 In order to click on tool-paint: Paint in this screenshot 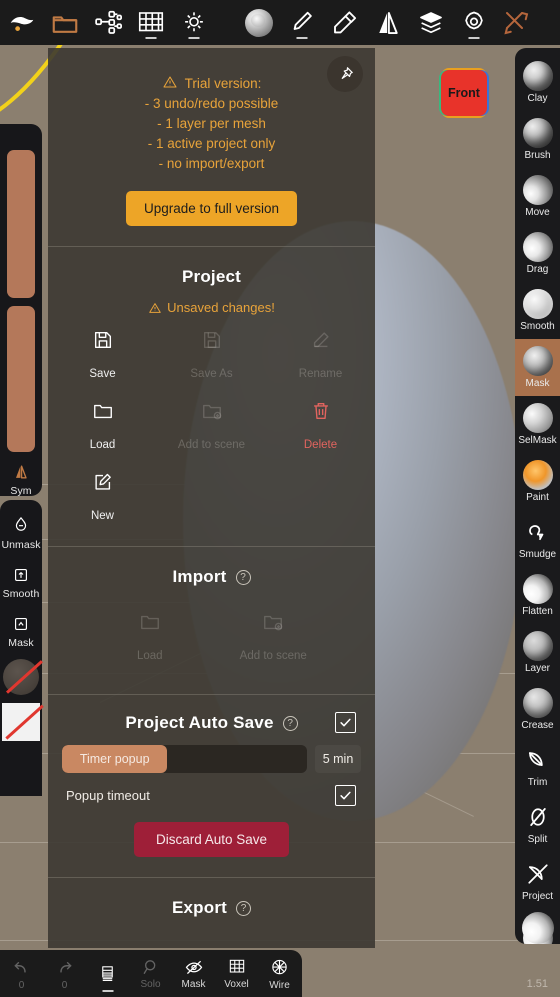, I will do `click(537, 481)`.